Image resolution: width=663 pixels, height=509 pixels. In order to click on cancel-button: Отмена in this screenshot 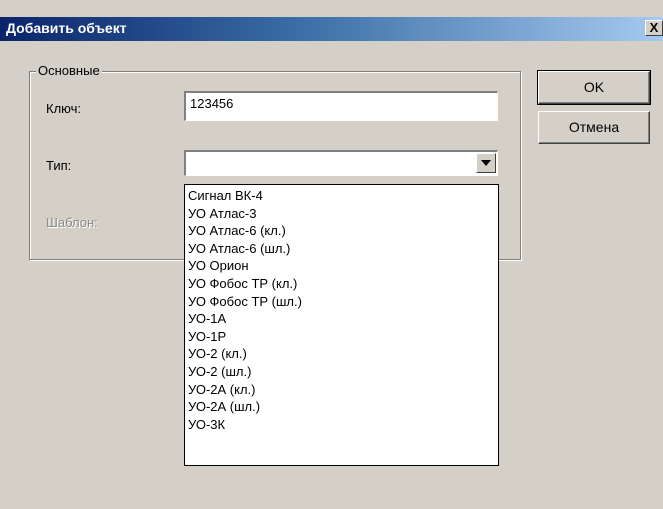, I will do `click(594, 127)`.